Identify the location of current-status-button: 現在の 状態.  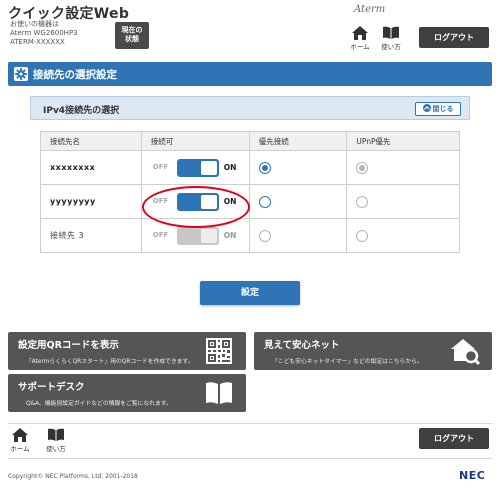
(132, 35).